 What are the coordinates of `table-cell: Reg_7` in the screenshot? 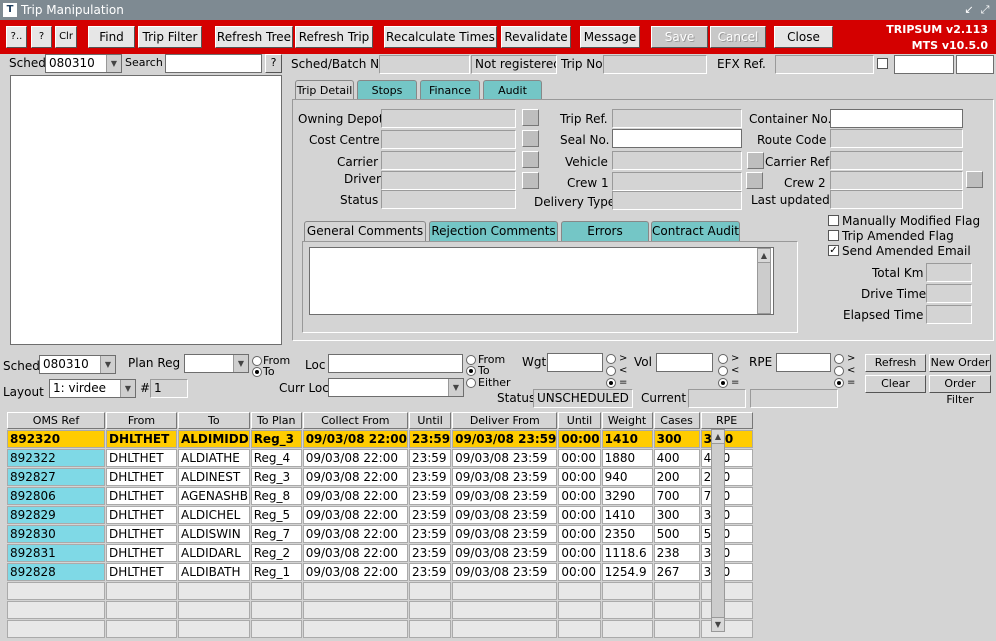 It's located at (276, 534).